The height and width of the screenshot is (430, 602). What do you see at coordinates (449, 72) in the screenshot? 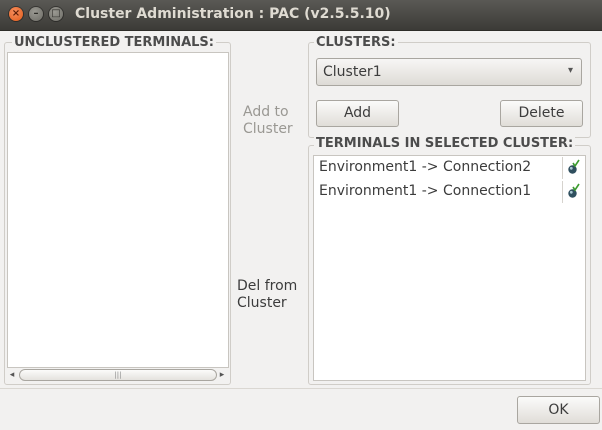
I see `cluster-select: Cluster1 ▾` at bounding box center [449, 72].